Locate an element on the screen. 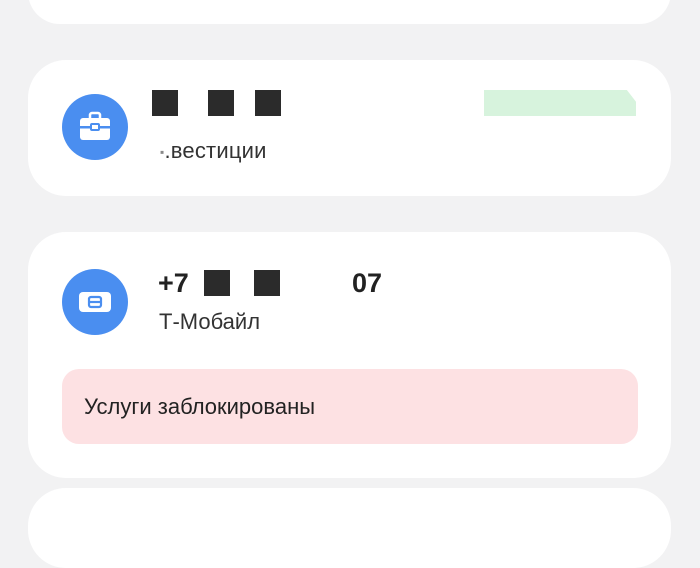 The height and width of the screenshot is (568, 700). sim-card-icon is located at coordinates (95, 302).